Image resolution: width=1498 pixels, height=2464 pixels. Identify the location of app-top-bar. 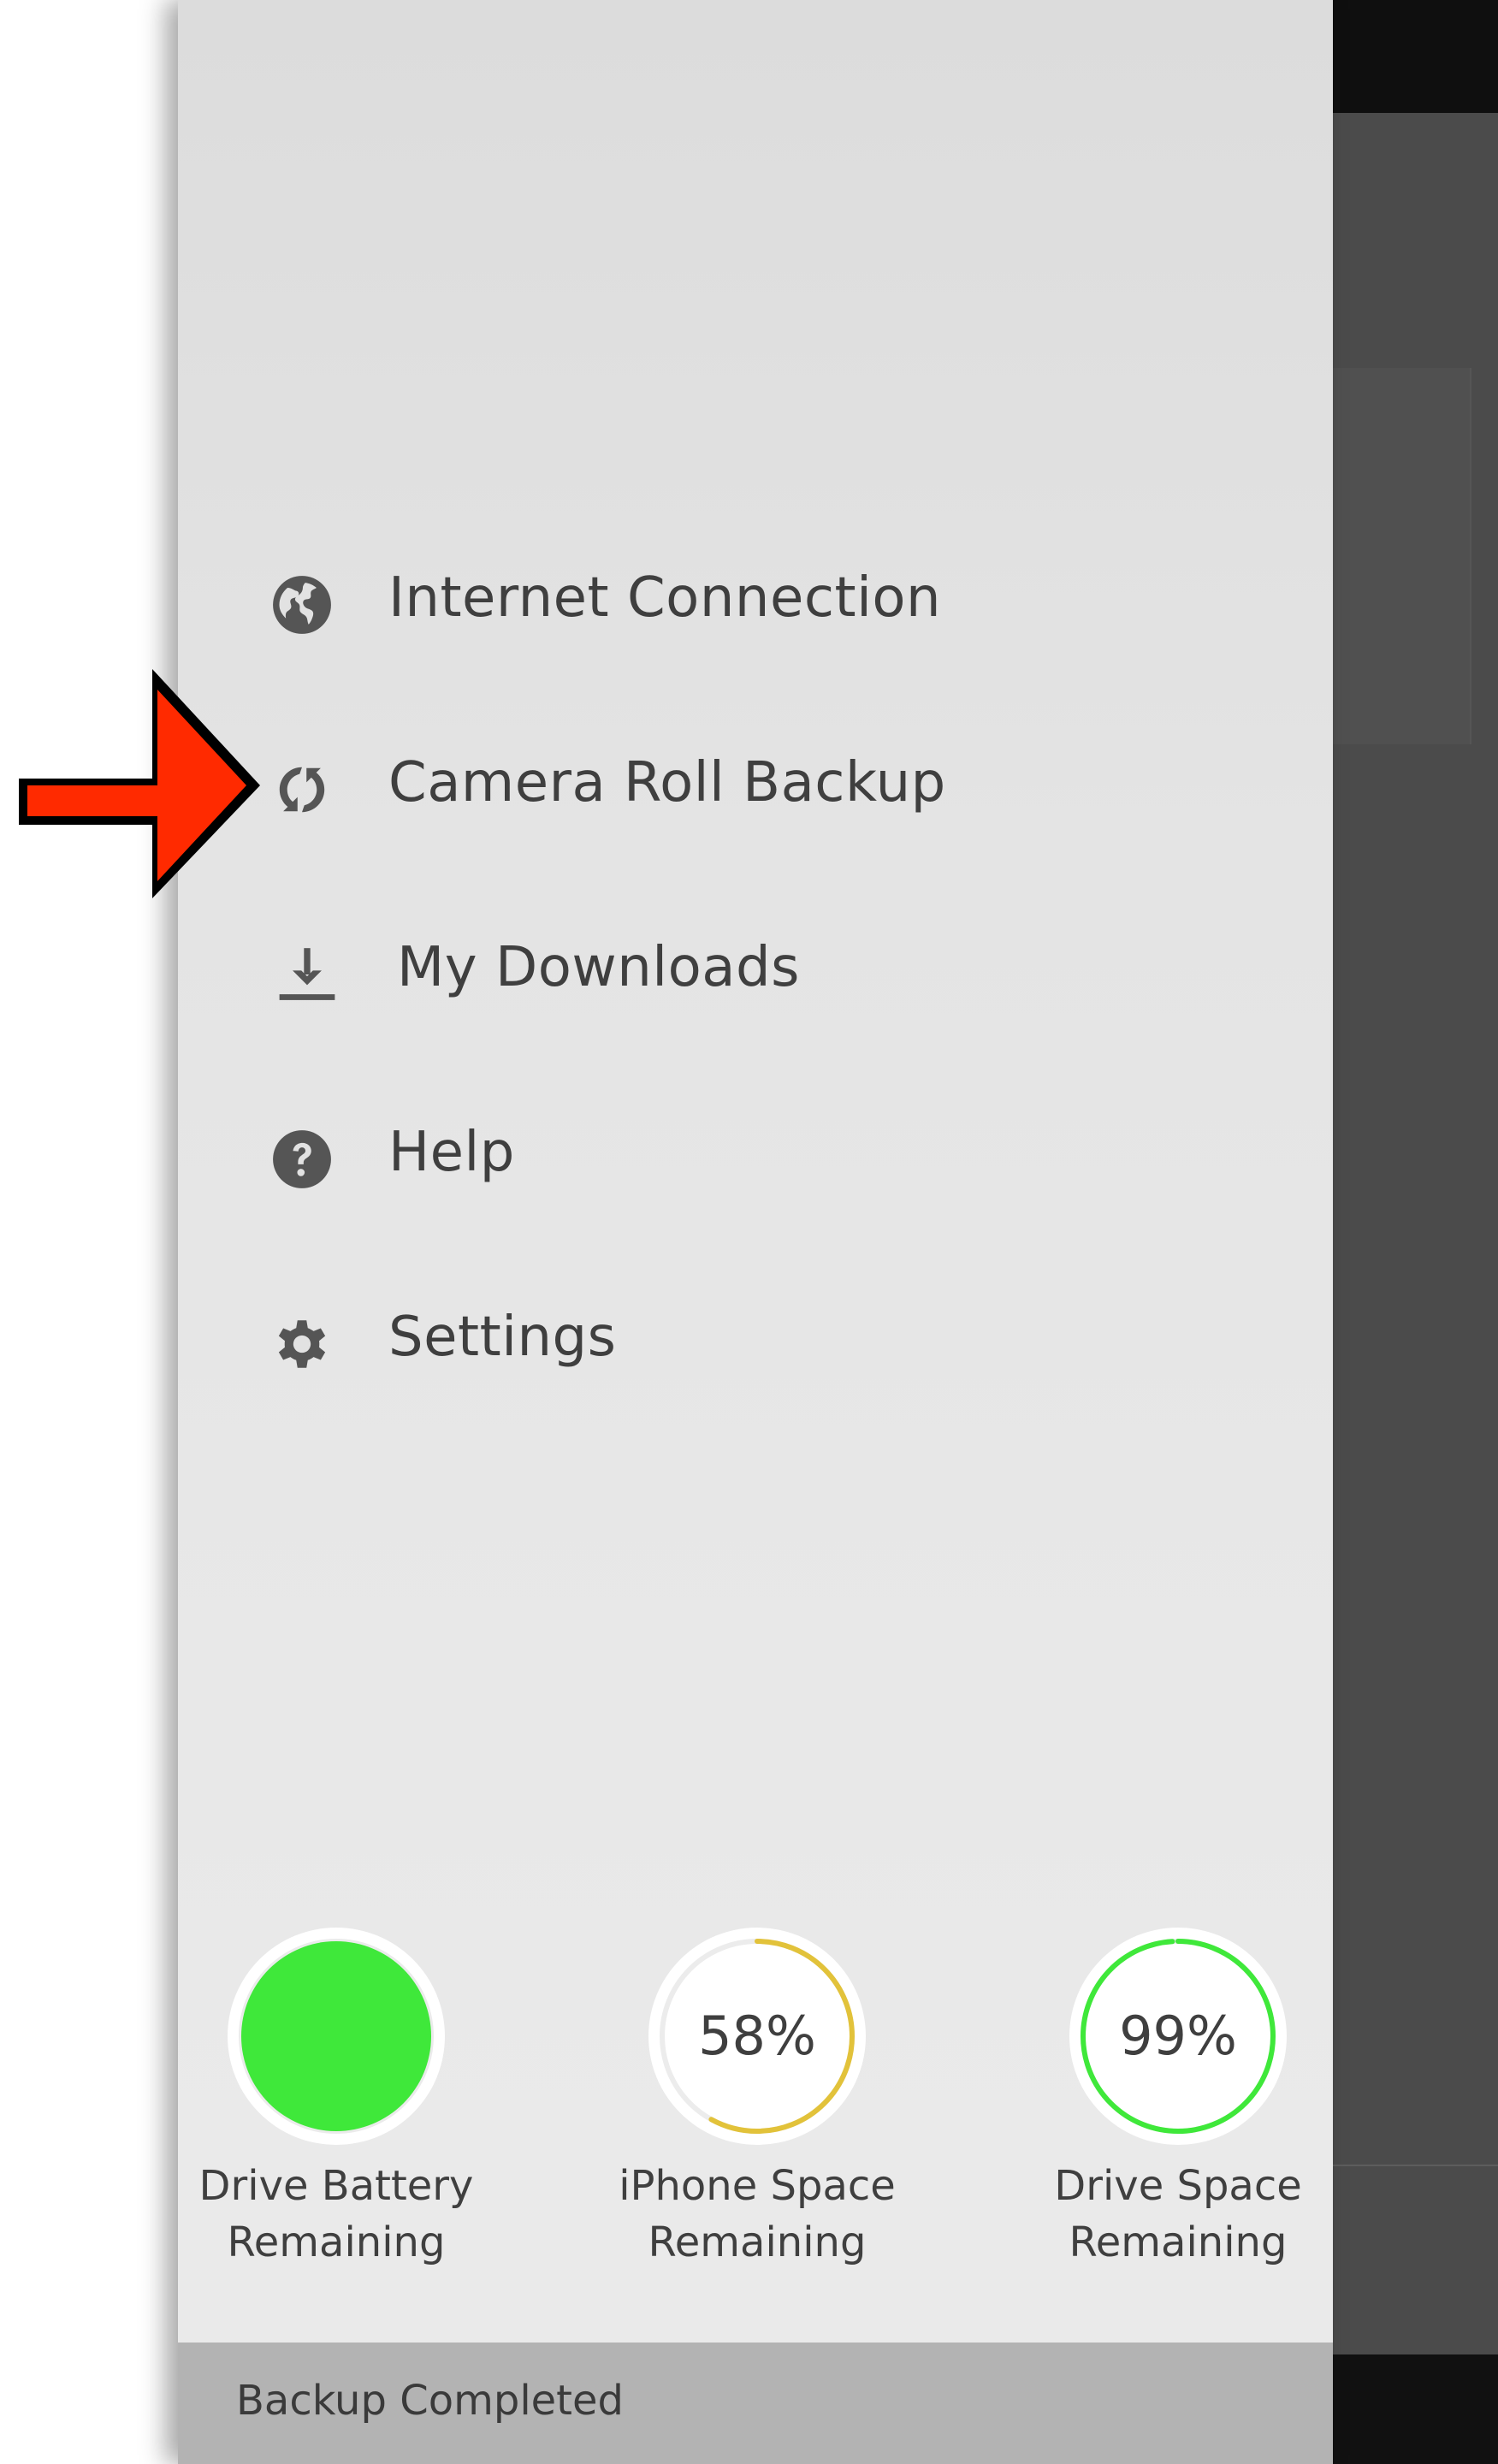
(1415, 56).